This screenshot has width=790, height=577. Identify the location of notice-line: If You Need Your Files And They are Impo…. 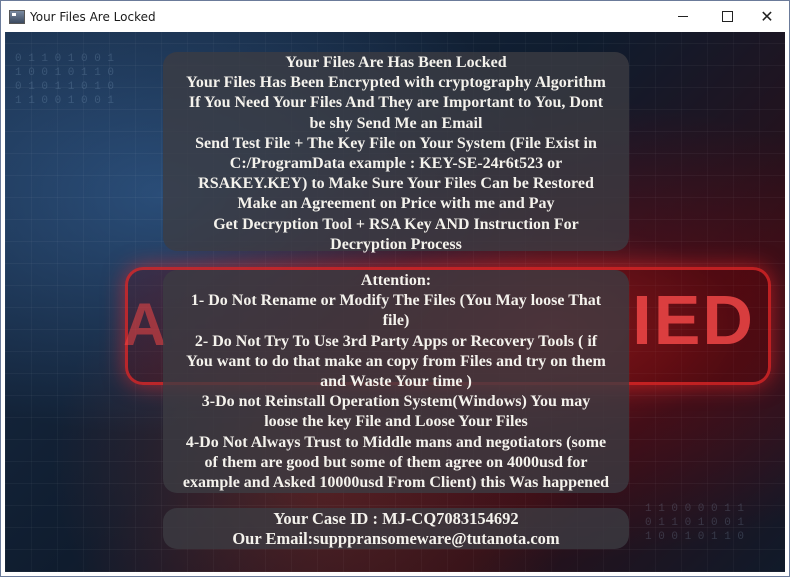
(396, 103).